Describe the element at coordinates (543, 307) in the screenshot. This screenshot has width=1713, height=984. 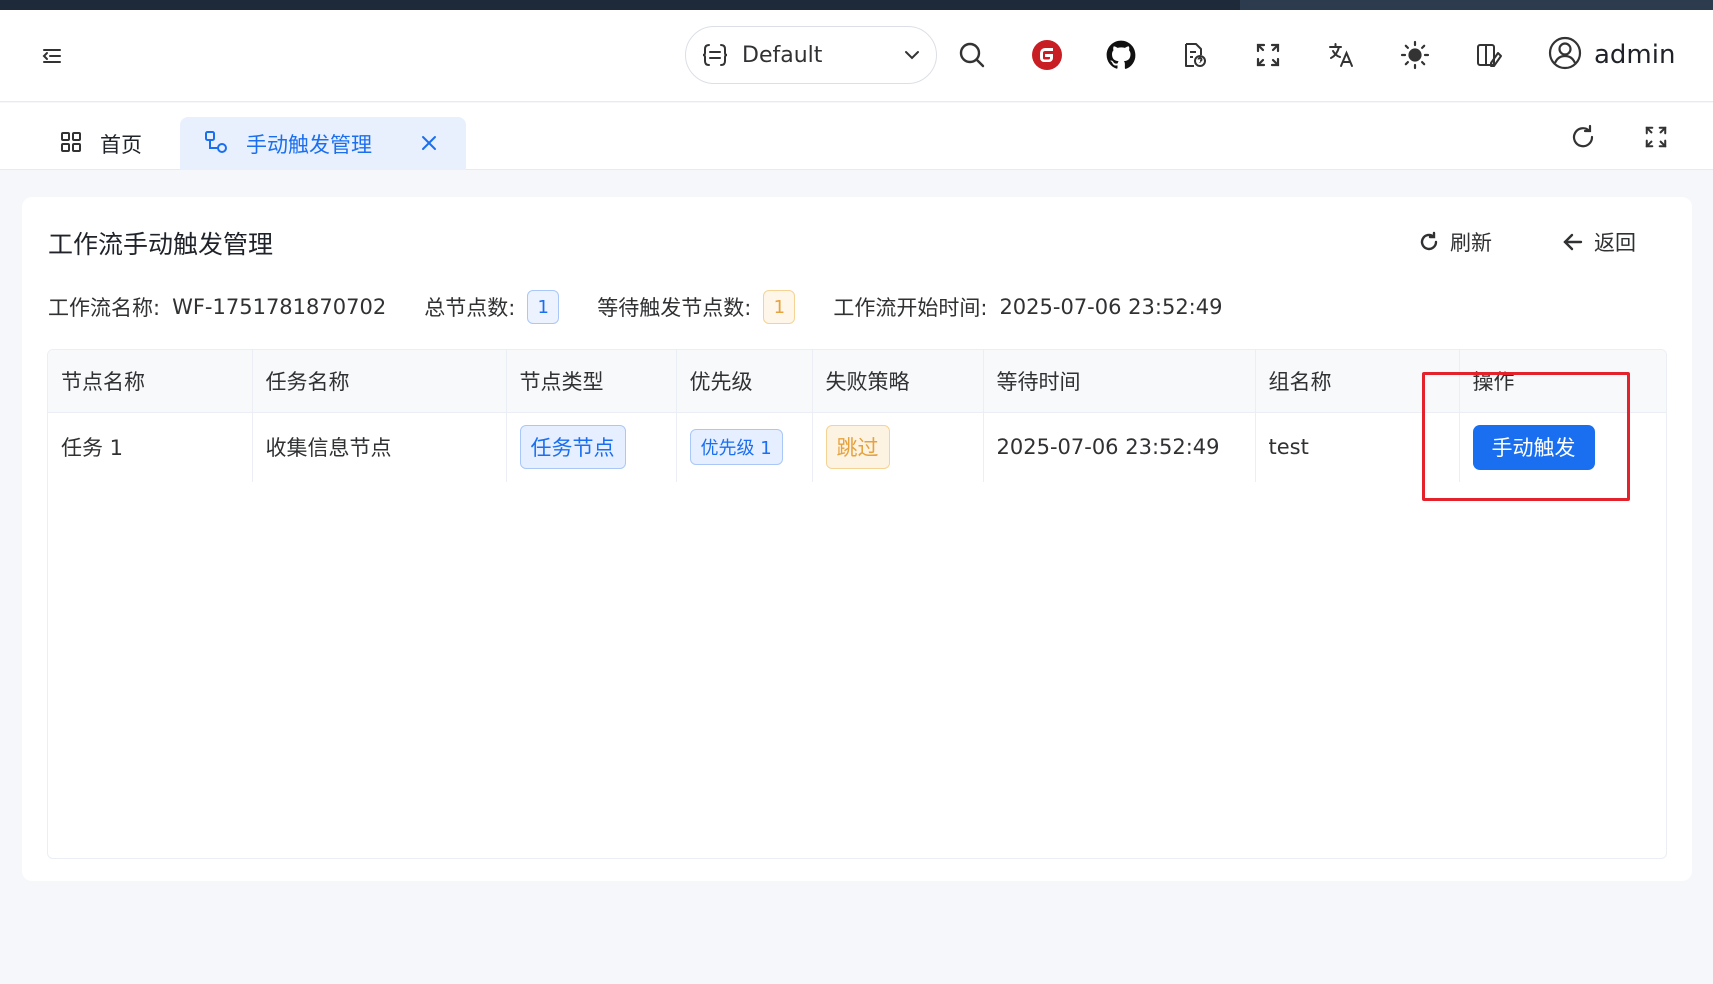
I see `total-nodes-badge: 1` at that location.